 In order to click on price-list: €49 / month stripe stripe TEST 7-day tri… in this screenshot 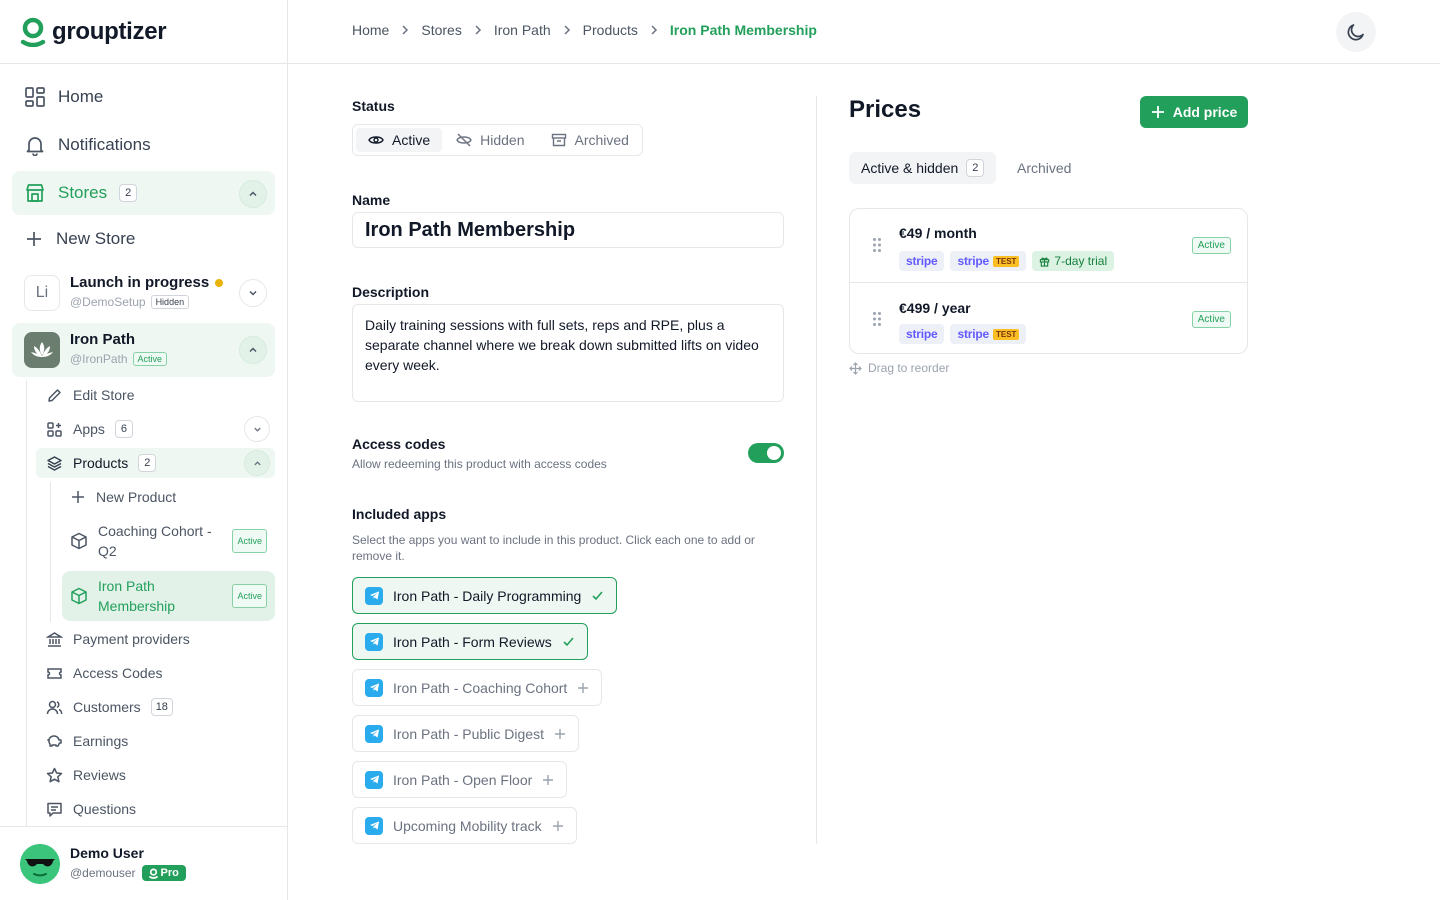, I will do `click(1048, 281)`.